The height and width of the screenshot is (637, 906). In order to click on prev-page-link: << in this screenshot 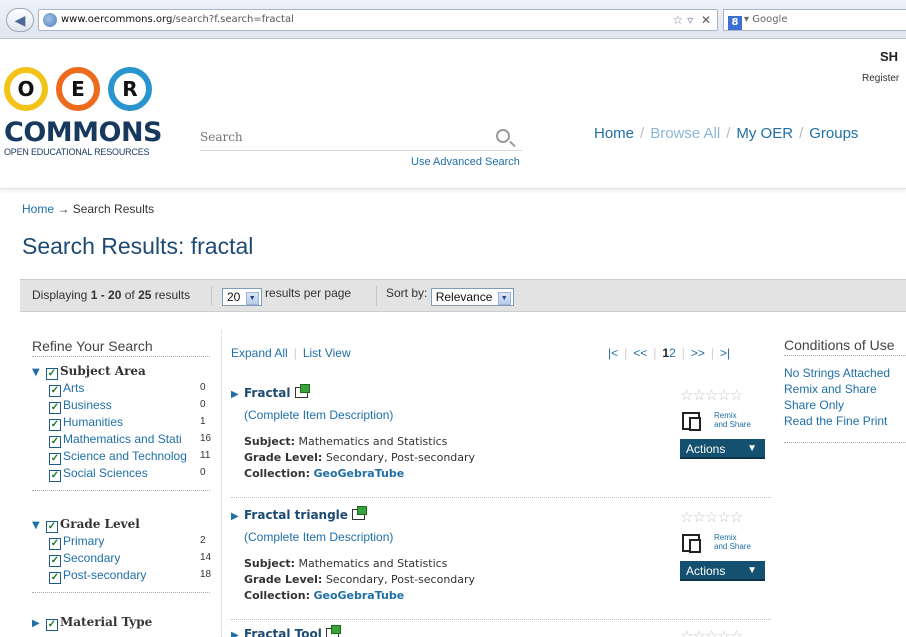, I will do `click(640, 353)`.